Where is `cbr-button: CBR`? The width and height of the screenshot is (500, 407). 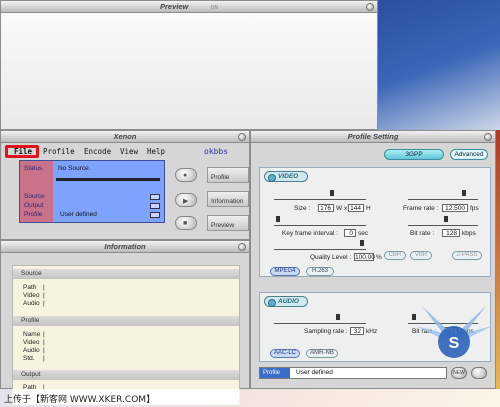 cbr-button: CBR is located at coordinates (395, 255).